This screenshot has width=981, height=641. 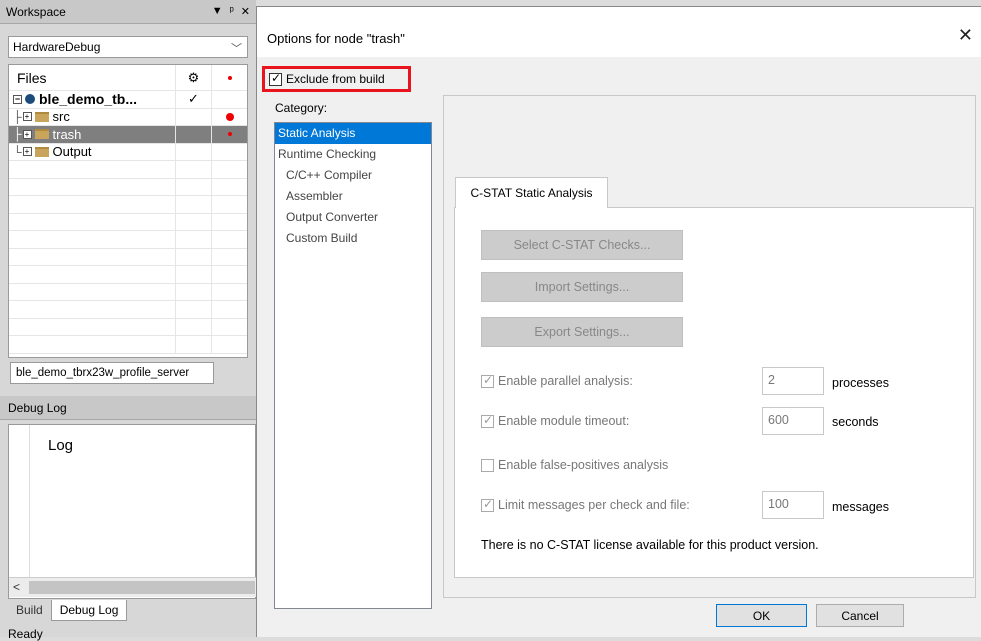 What do you see at coordinates (336, 38) in the screenshot?
I see `dialog-title: Options for node "trash"` at bounding box center [336, 38].